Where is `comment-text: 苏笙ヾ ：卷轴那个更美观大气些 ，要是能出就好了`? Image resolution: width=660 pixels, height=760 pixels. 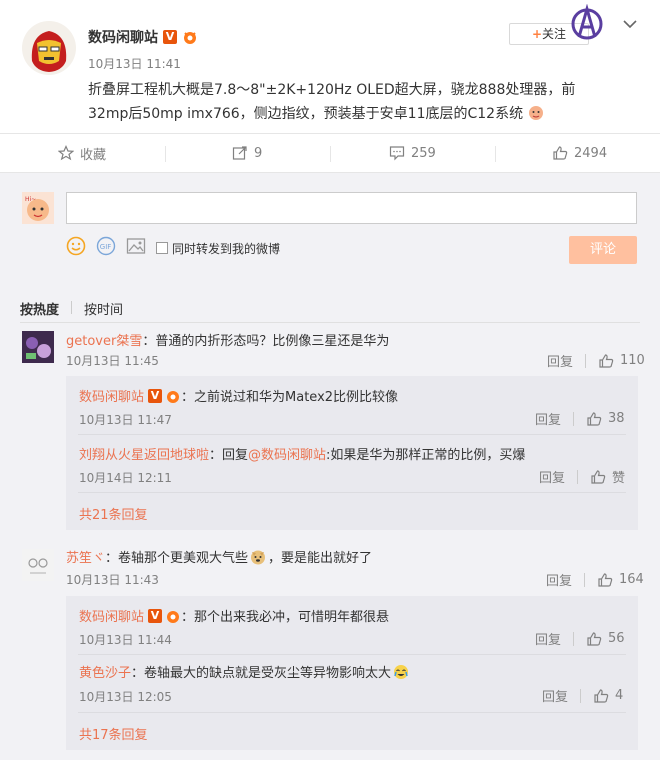 comment-text: 苏笙ヾ ：卷轴那个更美观大气些 ，要是能出就好了 is located at coordinates (219, 556).